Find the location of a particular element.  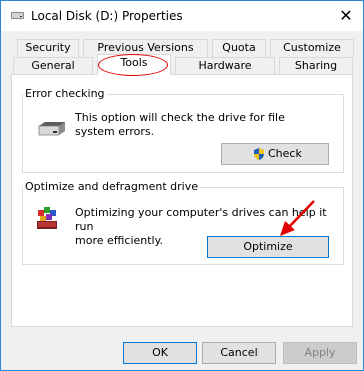

tab-general: General is located at coordinates (53, 66).